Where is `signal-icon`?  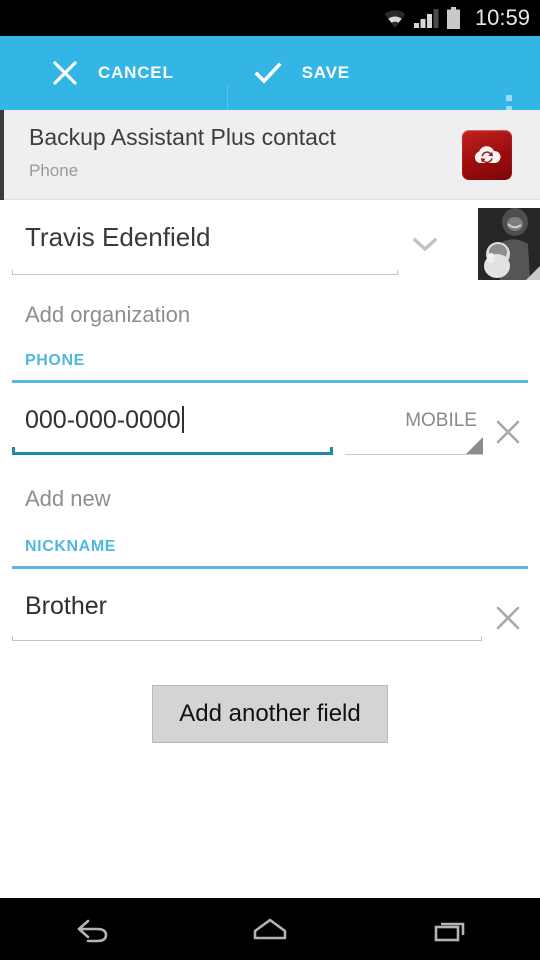
signal-icon is located at coordinates (426, 18).